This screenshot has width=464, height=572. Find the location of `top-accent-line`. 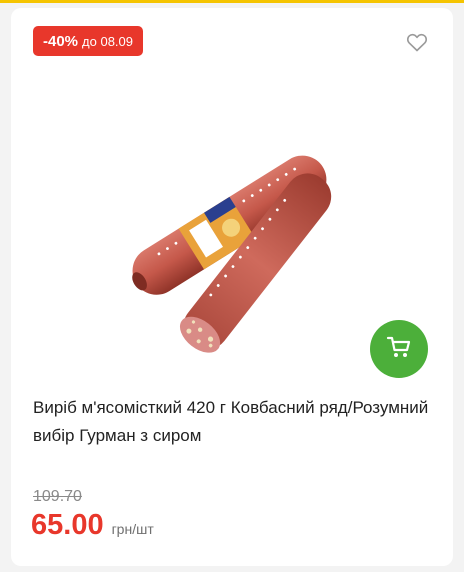

top-accent-line is located at coordinates (232, 1).